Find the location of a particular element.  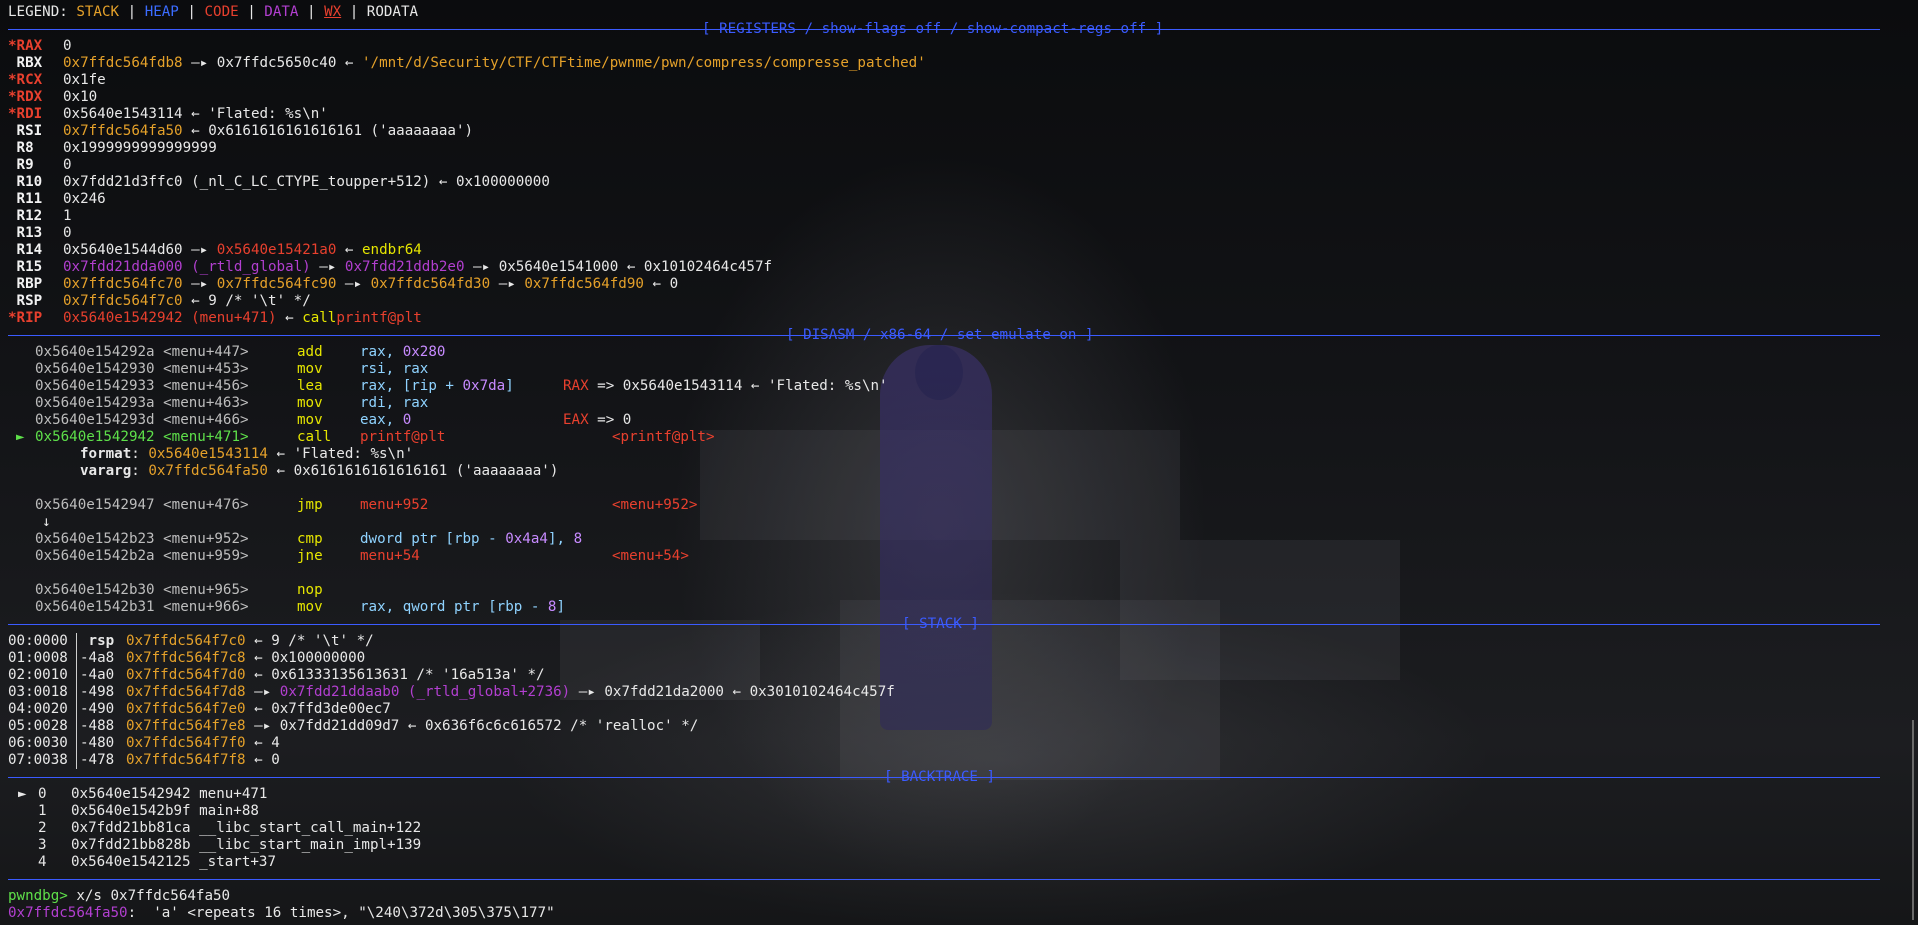

disasm-header: [ DISASM / x86-64 / set emulate on ] is located at coordinates (963, 335).